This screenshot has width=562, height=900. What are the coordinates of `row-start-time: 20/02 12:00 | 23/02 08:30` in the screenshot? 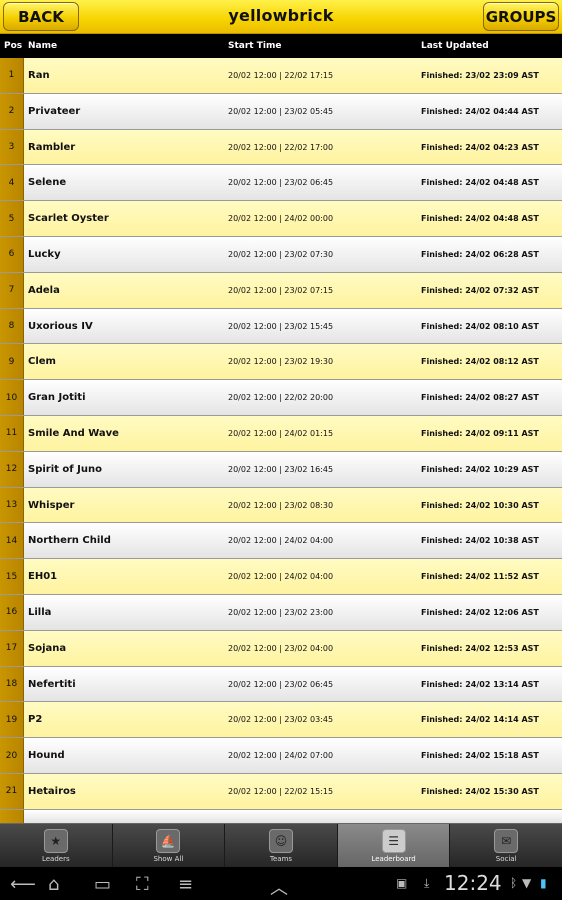 It's located at (281, 505).